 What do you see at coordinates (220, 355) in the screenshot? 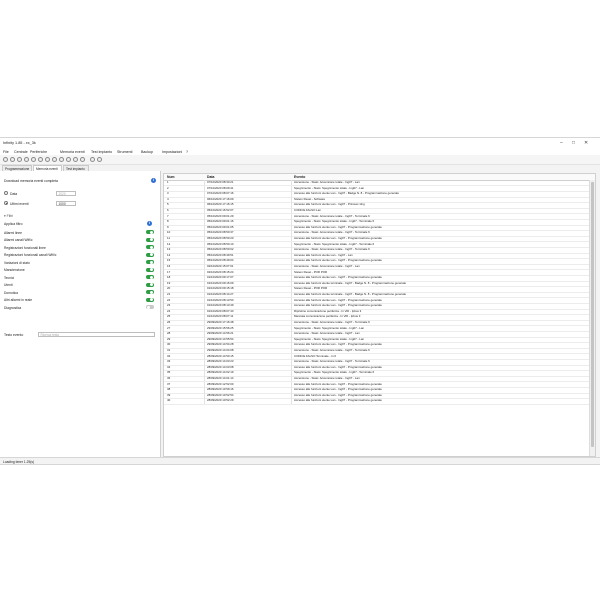
I see `cell-date: 28/09/2020 14:50:15` at bounding box center [220, 355].